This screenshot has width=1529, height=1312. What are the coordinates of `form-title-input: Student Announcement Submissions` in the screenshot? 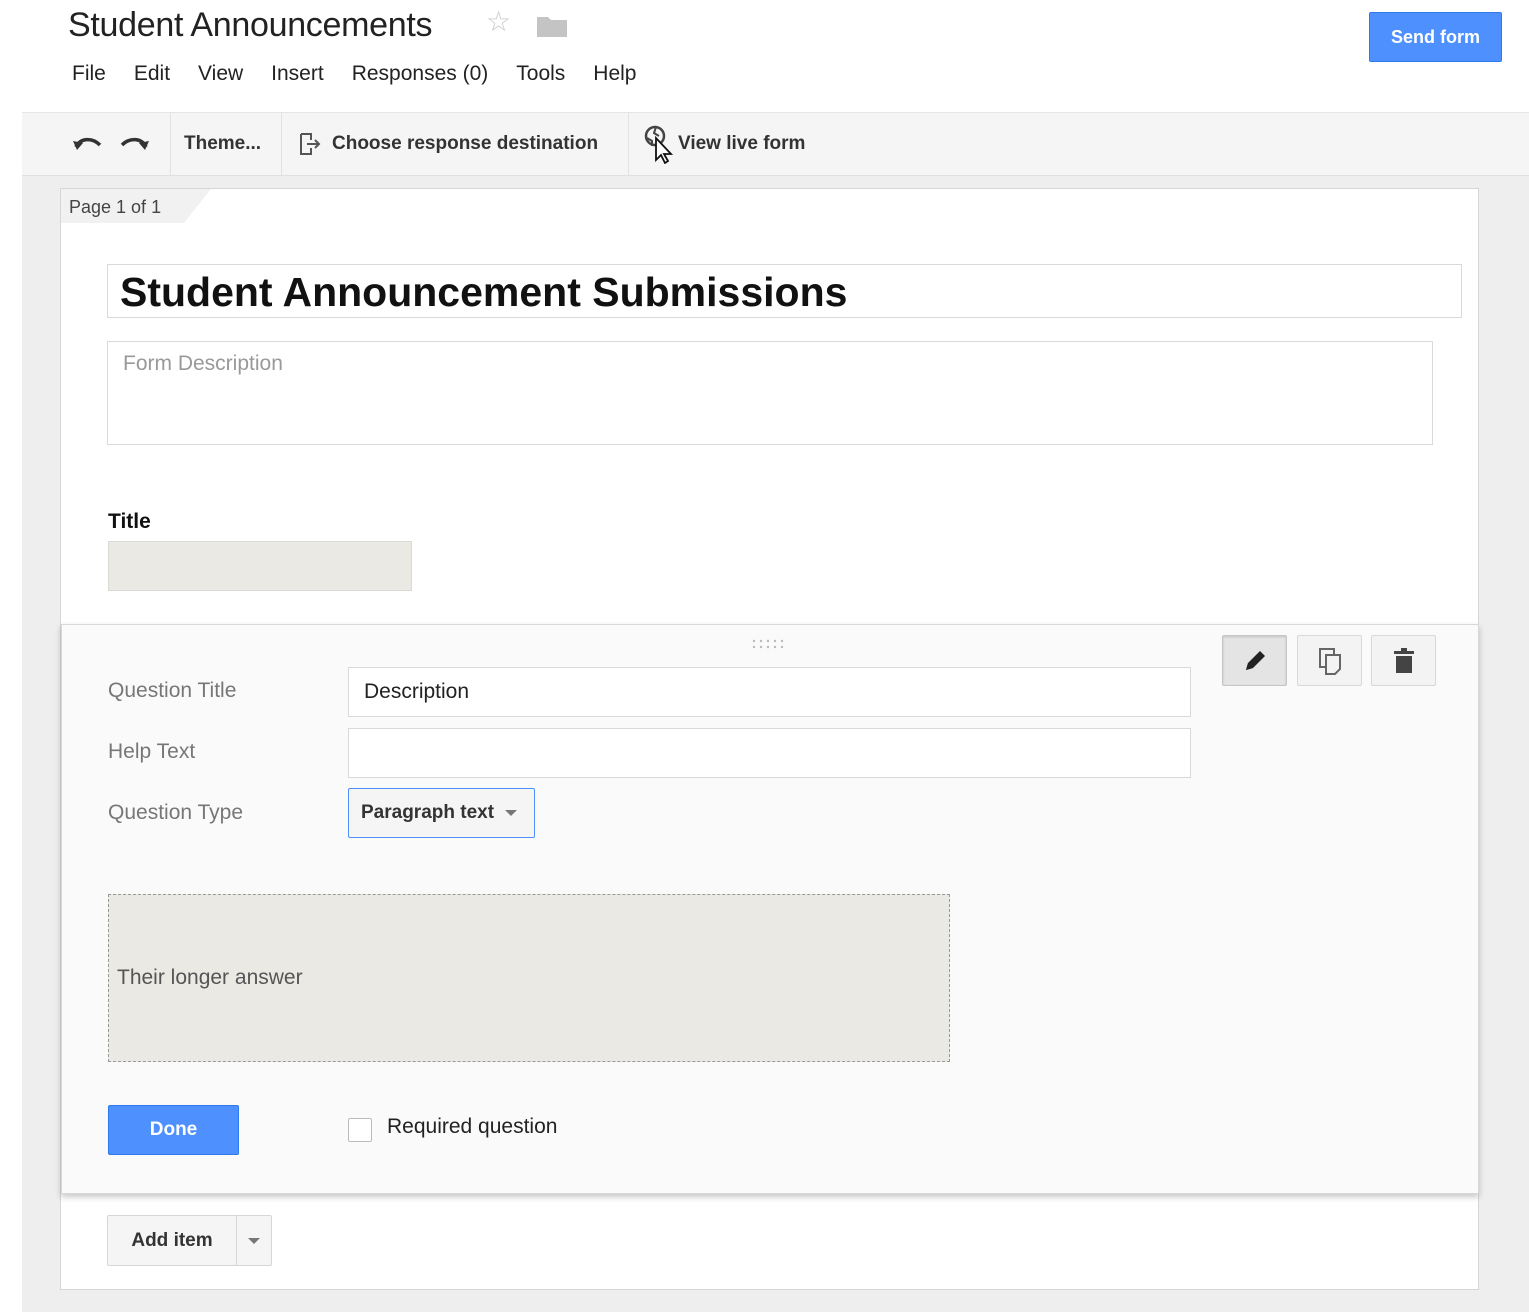 It's located at (784, 291).